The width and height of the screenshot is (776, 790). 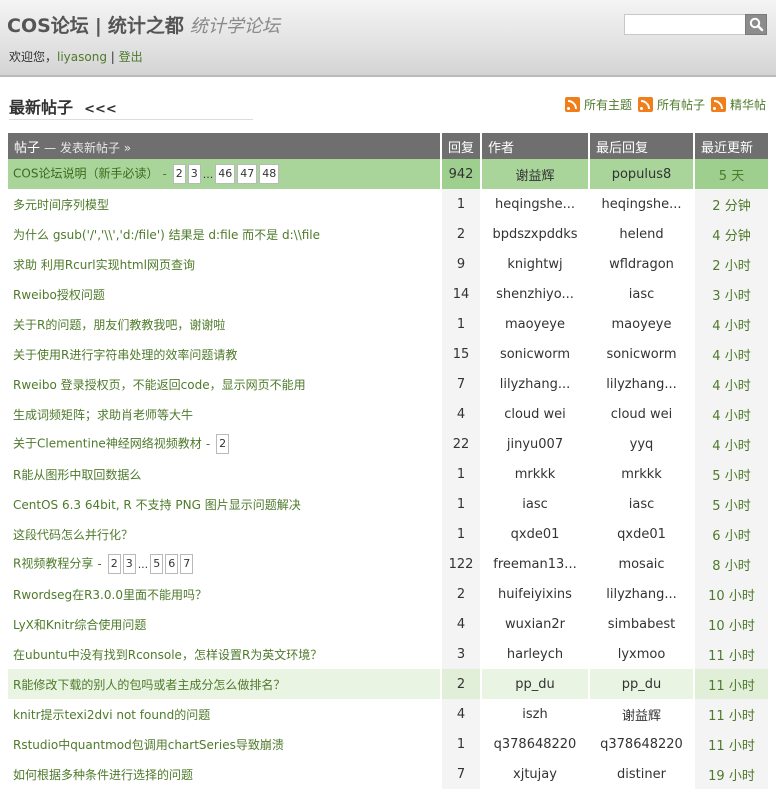 I want to click on topic-title-link: 生成词频矩阵；求助肖老师等大牛, so click(x=103, y=415).